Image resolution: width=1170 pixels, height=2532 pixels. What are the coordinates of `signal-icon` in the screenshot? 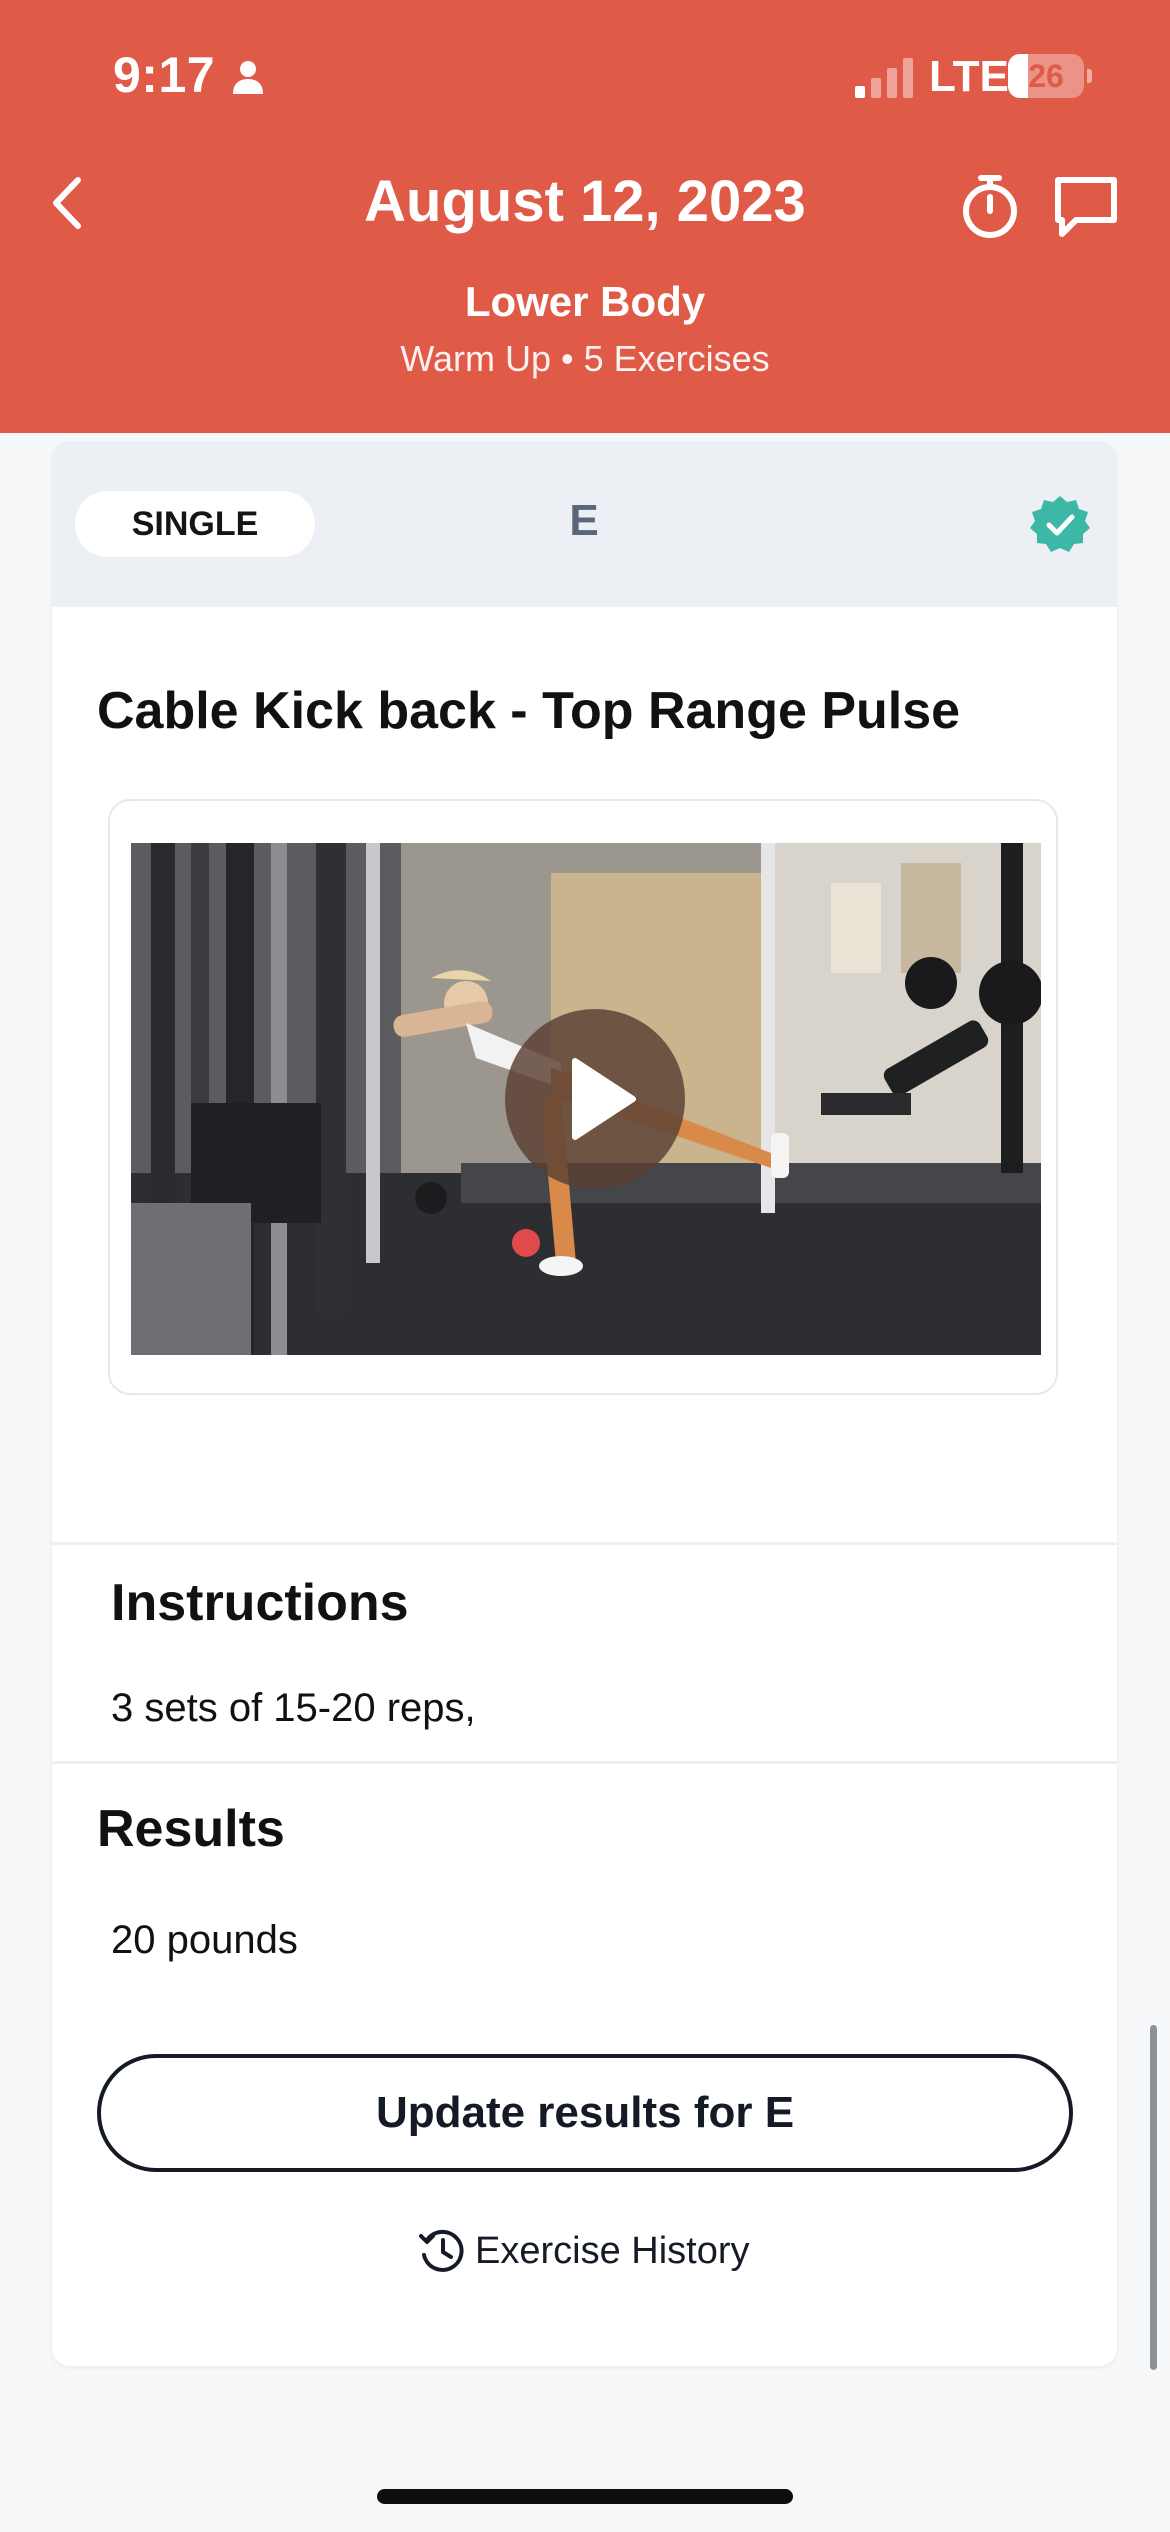 It's located at (884, 78).